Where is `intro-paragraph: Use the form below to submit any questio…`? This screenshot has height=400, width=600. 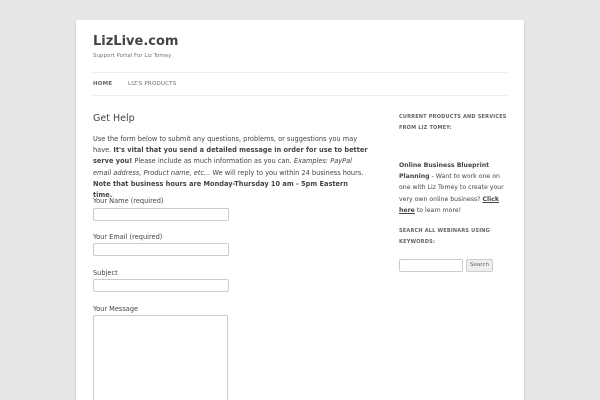 intro-paragraph: Use the form below to submit any questio… is located at coordinates (231, 167).